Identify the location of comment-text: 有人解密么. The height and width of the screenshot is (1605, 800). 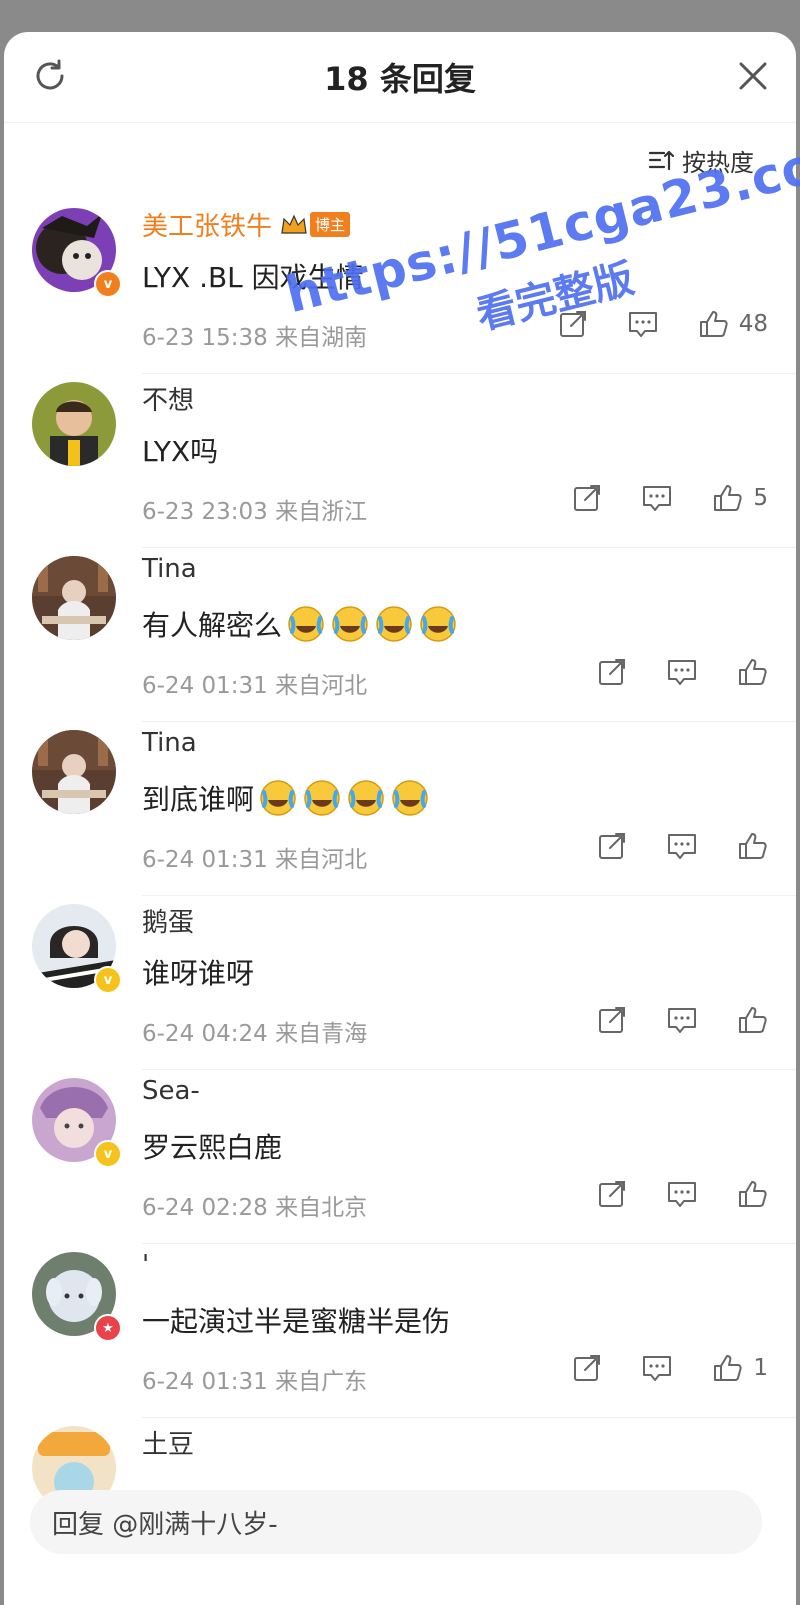
(300, 624).